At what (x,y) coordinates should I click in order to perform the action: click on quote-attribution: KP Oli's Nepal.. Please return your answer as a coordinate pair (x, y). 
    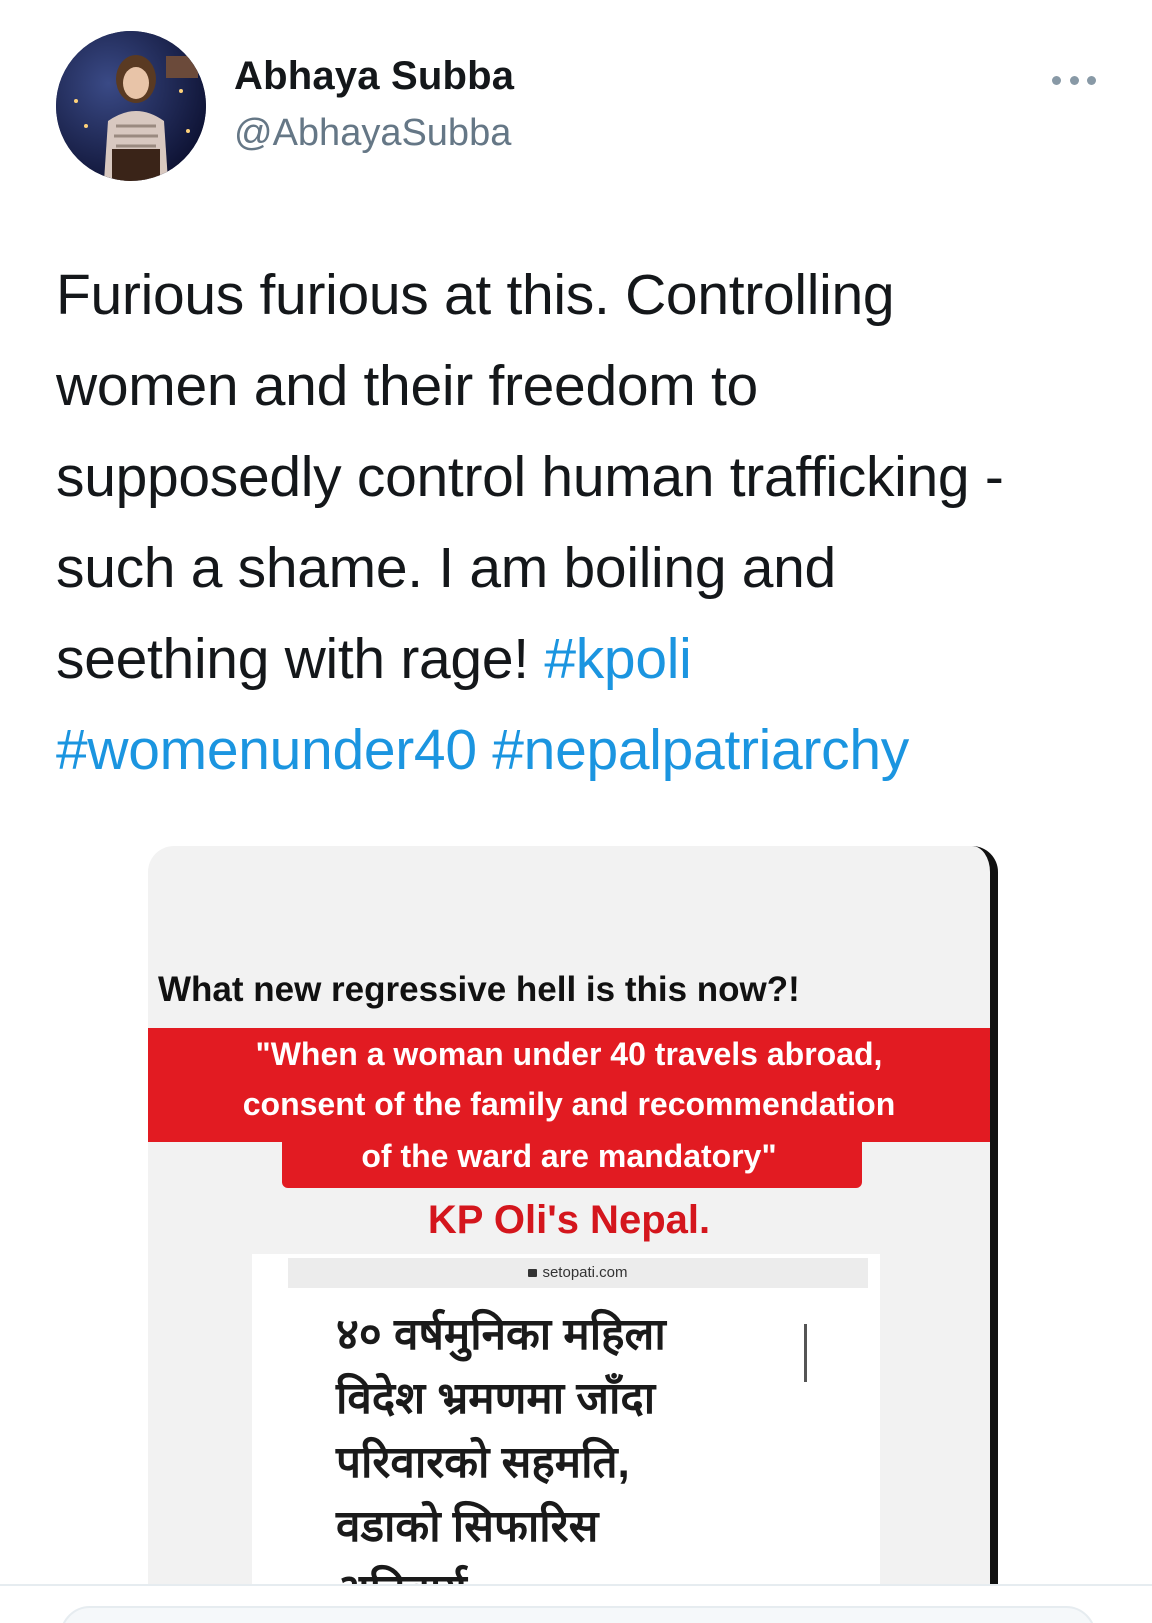
    Looking at the image, I should click on (569, 1220).